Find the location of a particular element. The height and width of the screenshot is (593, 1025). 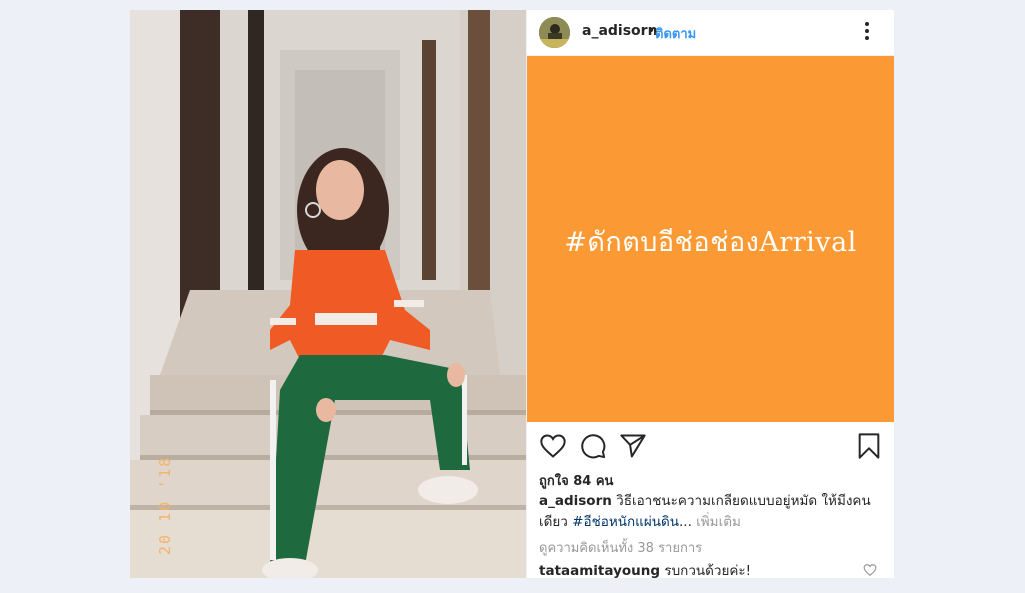

post-header: a_adisorn • ติดตาม is located at coordinates (710, 33).